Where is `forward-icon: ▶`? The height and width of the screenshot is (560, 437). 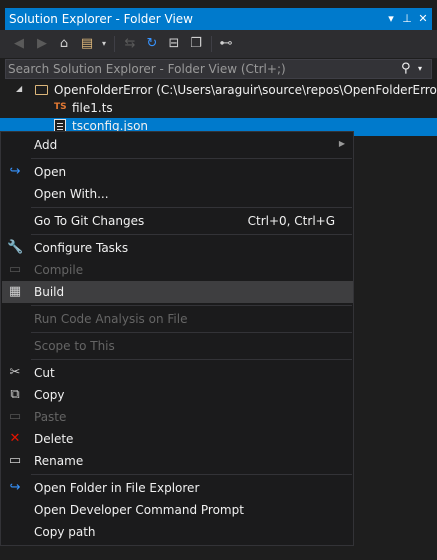
forward-icon: ▶ is located at coordinates (42, 44).